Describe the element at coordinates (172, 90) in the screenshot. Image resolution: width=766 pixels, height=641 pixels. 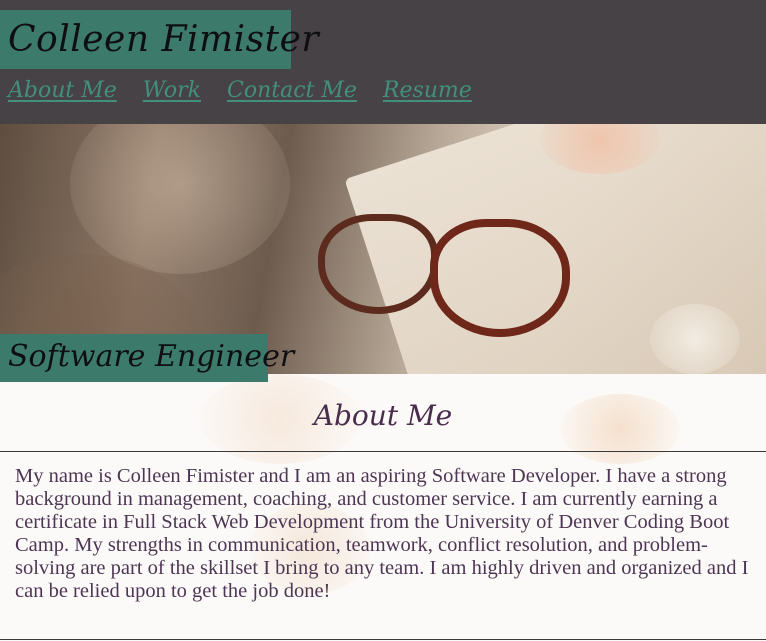
I see `nav-link-work: Work` at that location.